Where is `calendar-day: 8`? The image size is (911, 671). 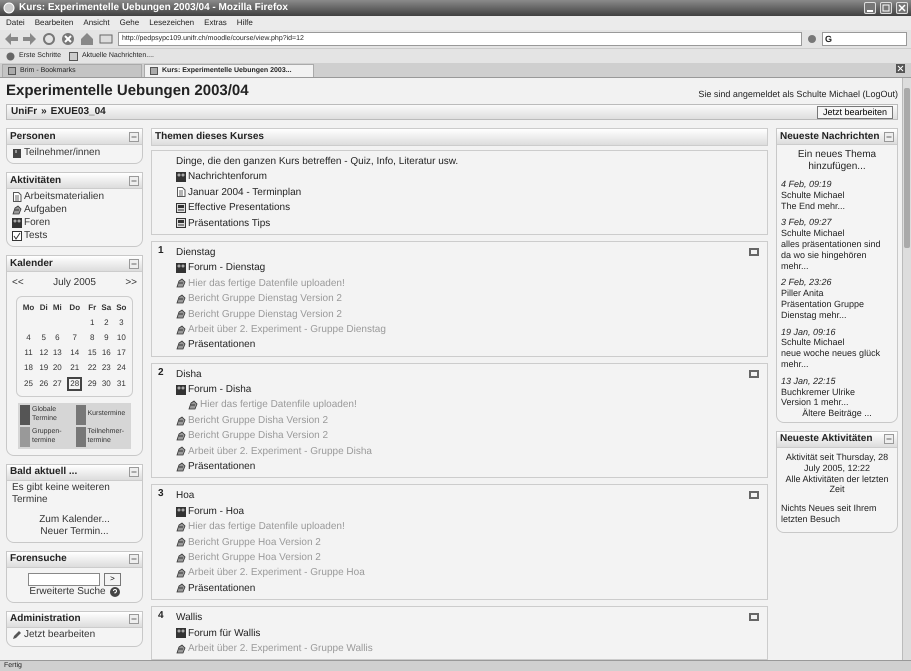 calendar-day: 8 is located at coordinates (92, 337).